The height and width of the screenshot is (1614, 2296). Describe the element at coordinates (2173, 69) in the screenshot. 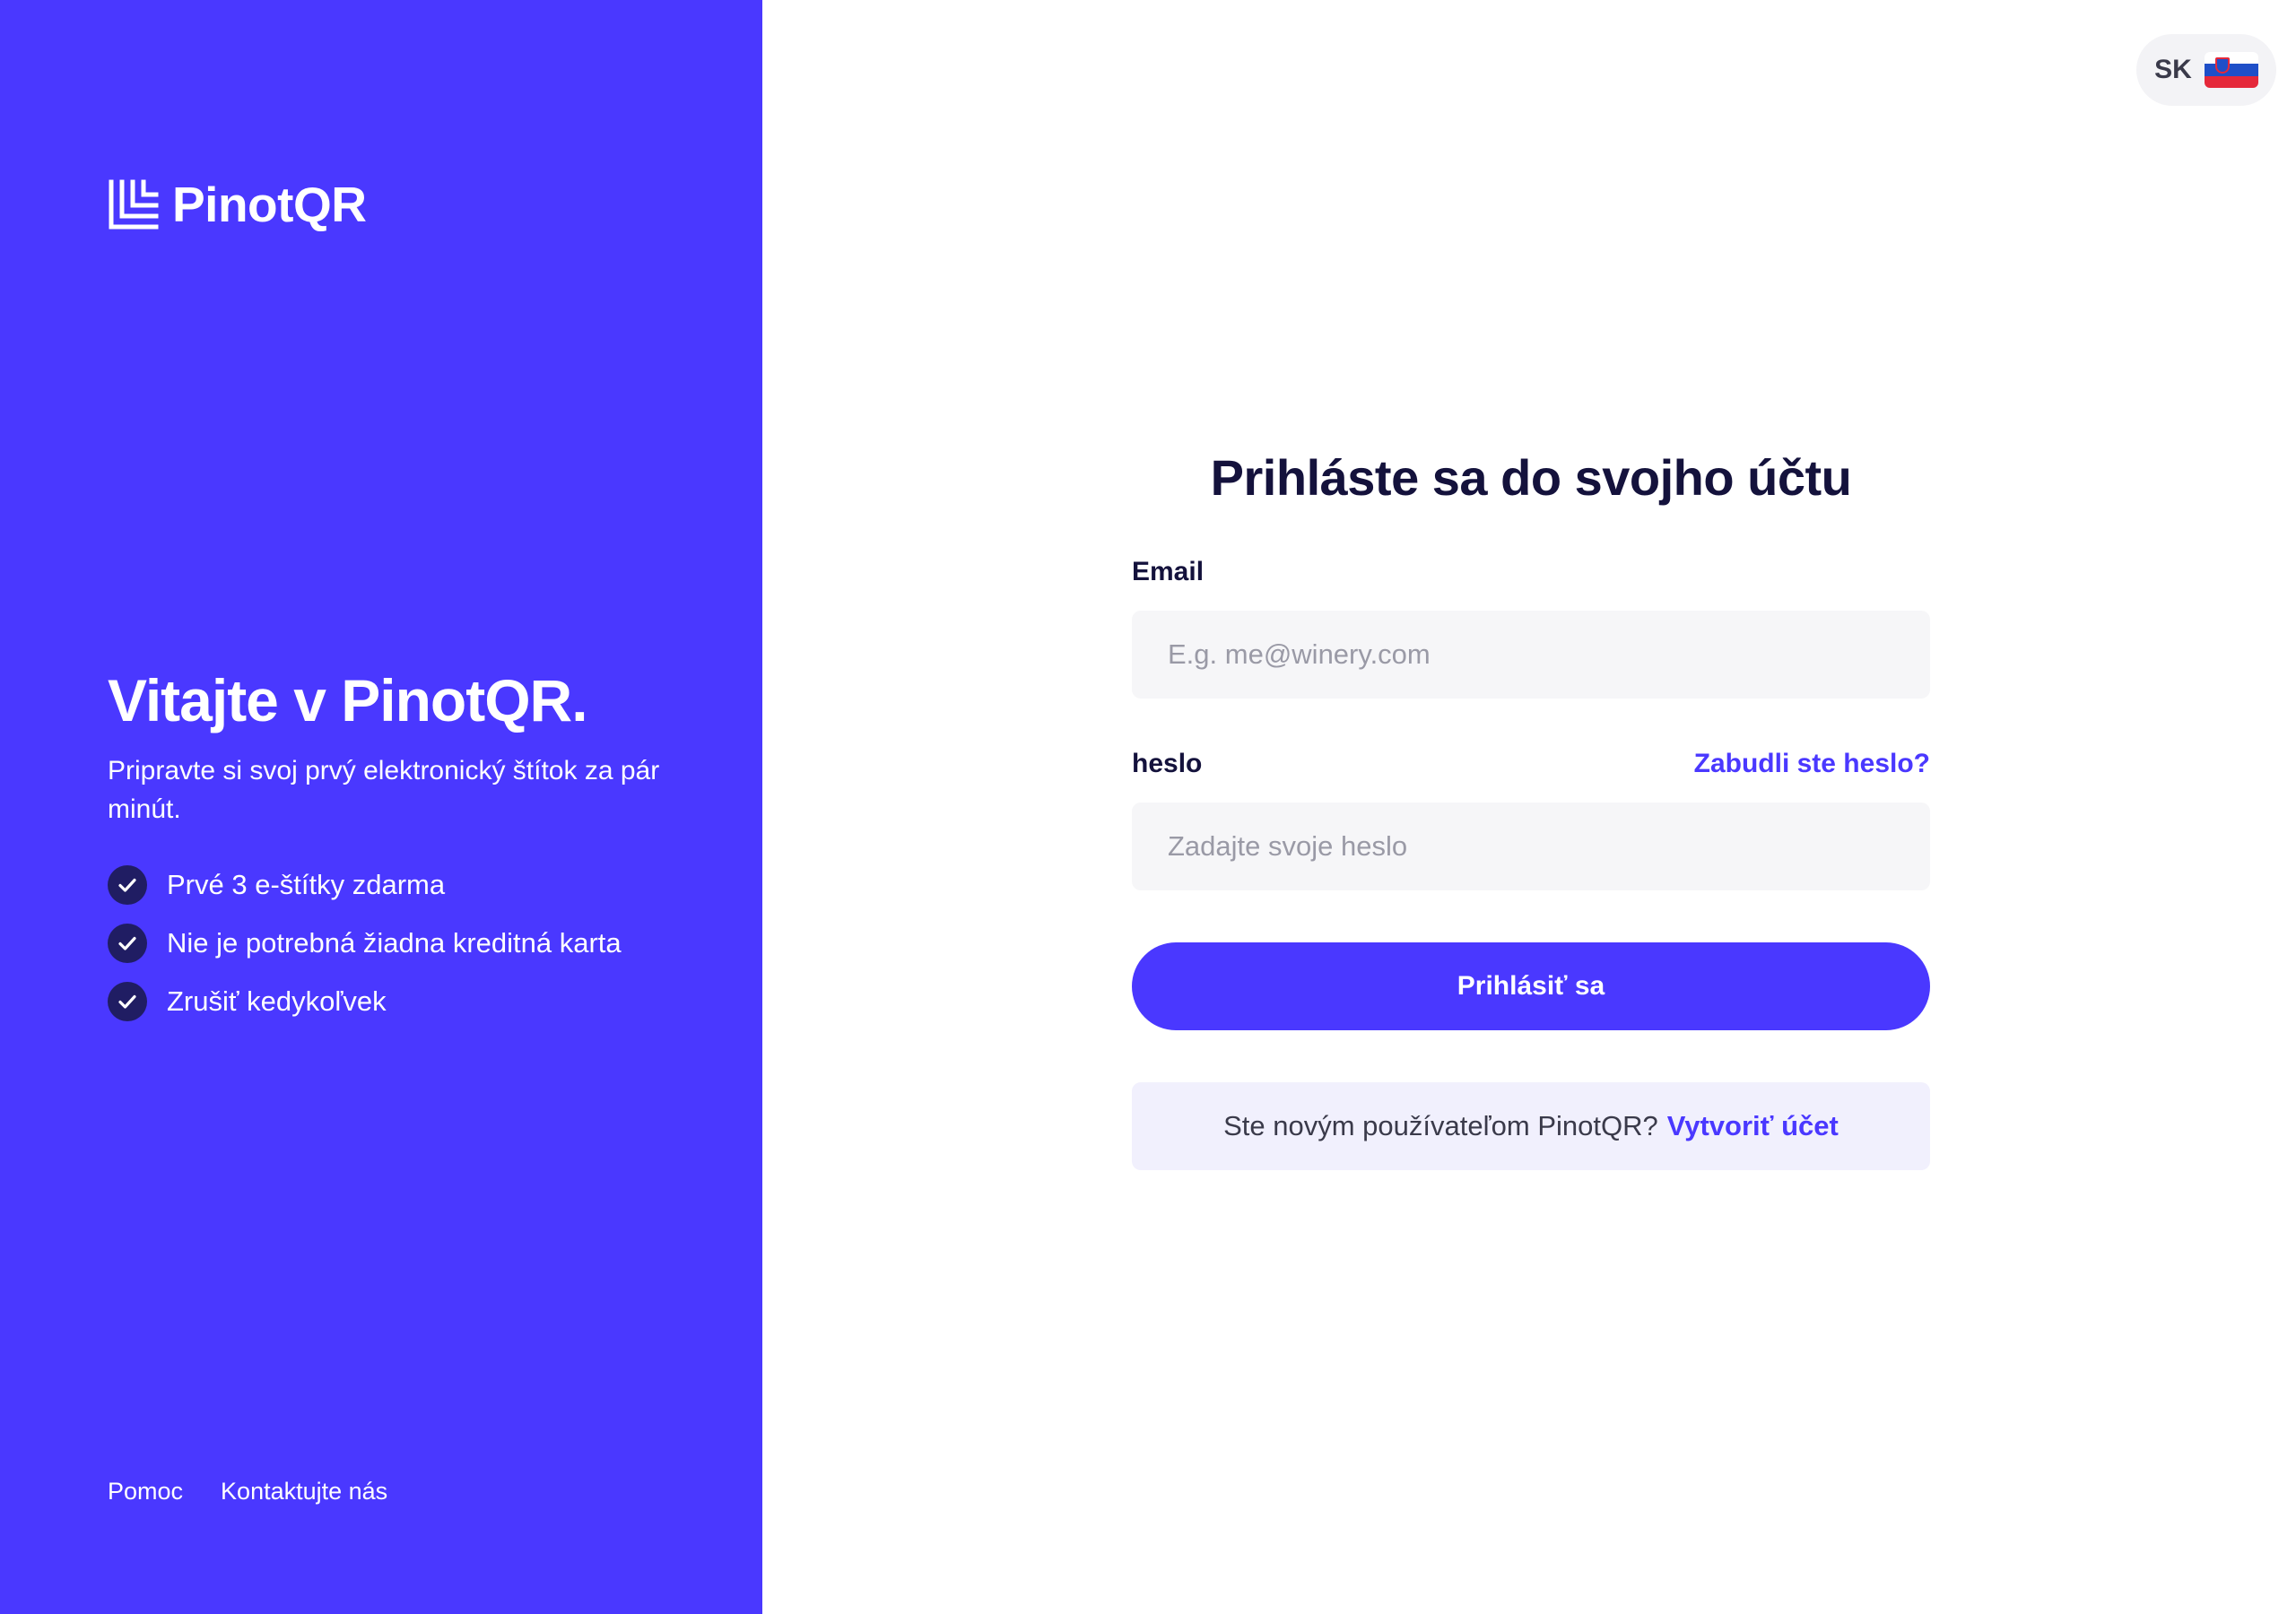

I see `language-code: SK` at that location.